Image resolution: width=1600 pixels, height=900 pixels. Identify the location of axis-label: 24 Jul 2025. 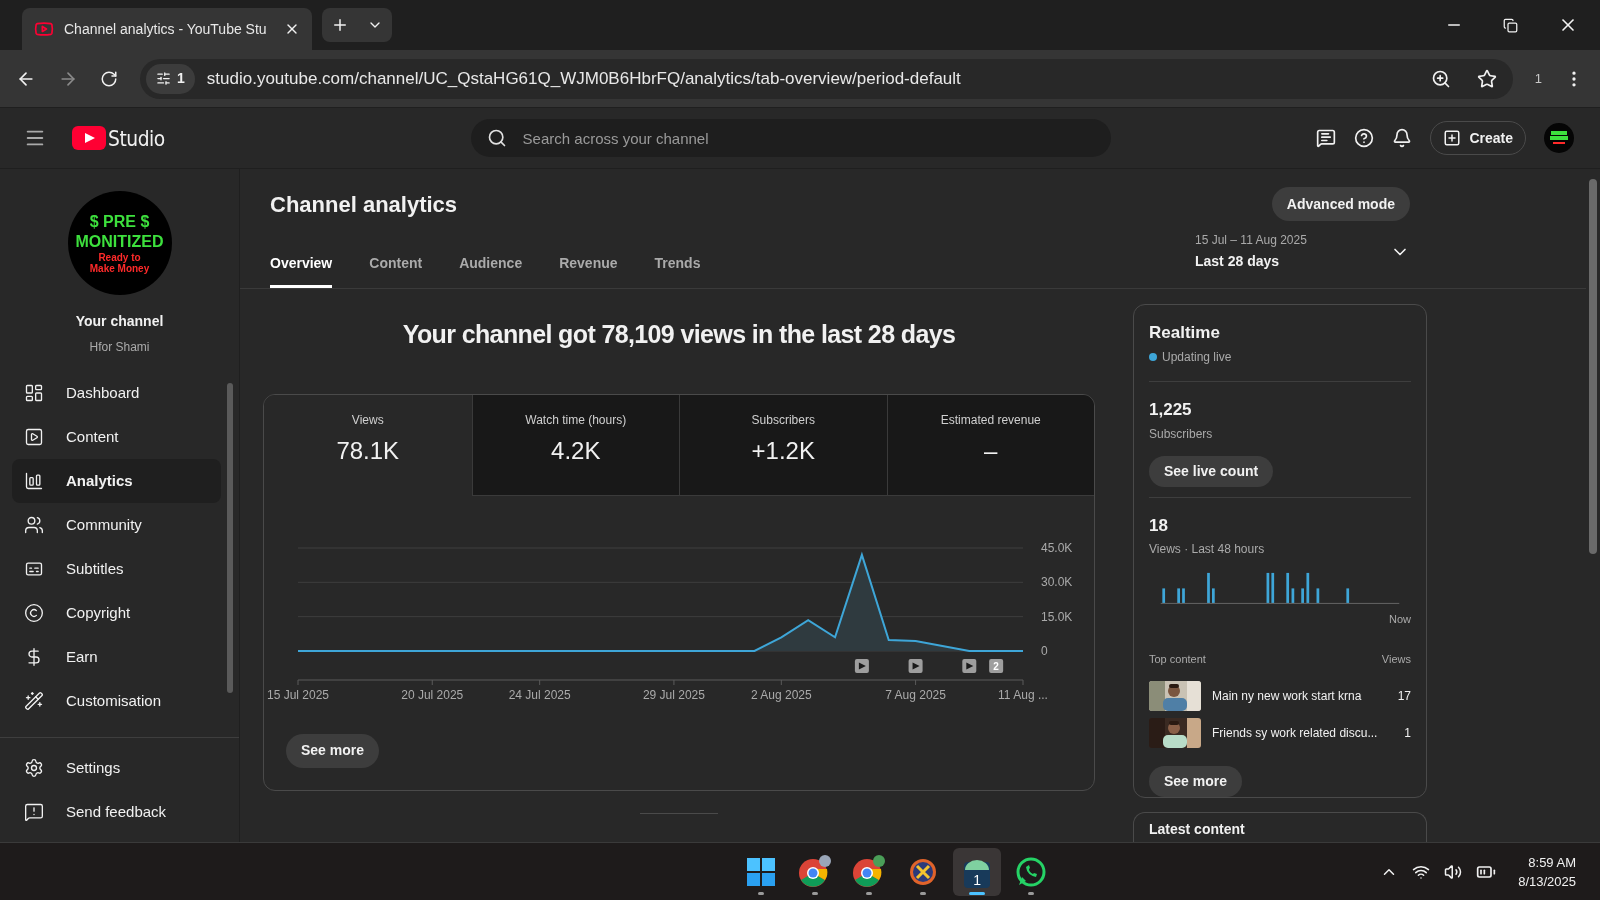
(539, 694).